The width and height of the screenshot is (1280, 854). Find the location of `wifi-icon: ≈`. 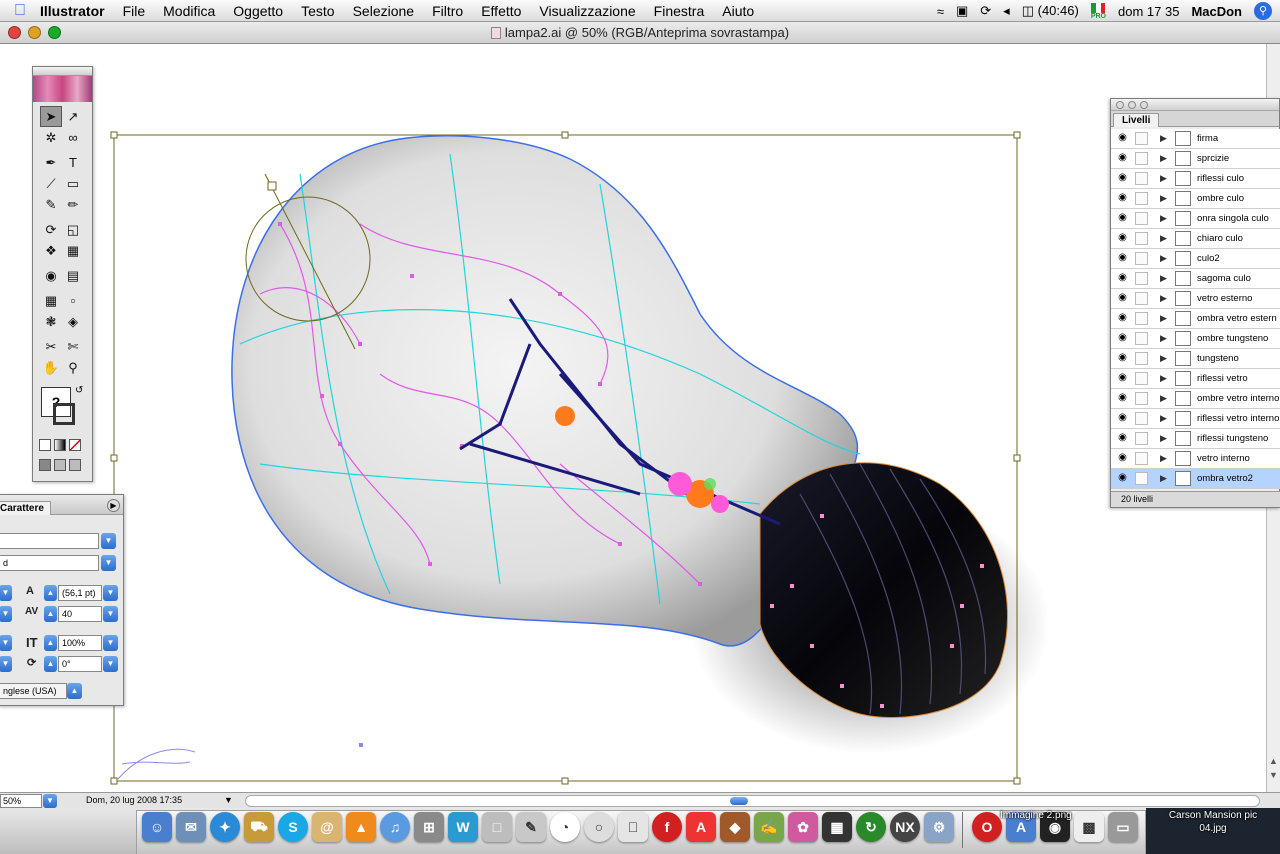

wifi-icon: ≈ is located at coordinates (940, 11).